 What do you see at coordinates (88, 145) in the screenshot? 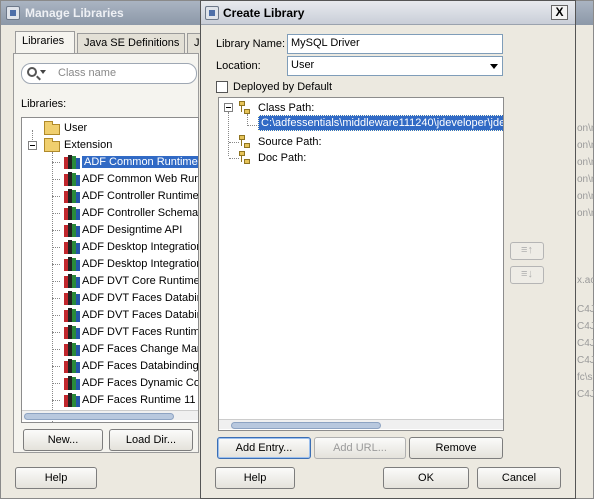
I see `tree-node-extension-label: Extension` at bounding box center [88, 145].